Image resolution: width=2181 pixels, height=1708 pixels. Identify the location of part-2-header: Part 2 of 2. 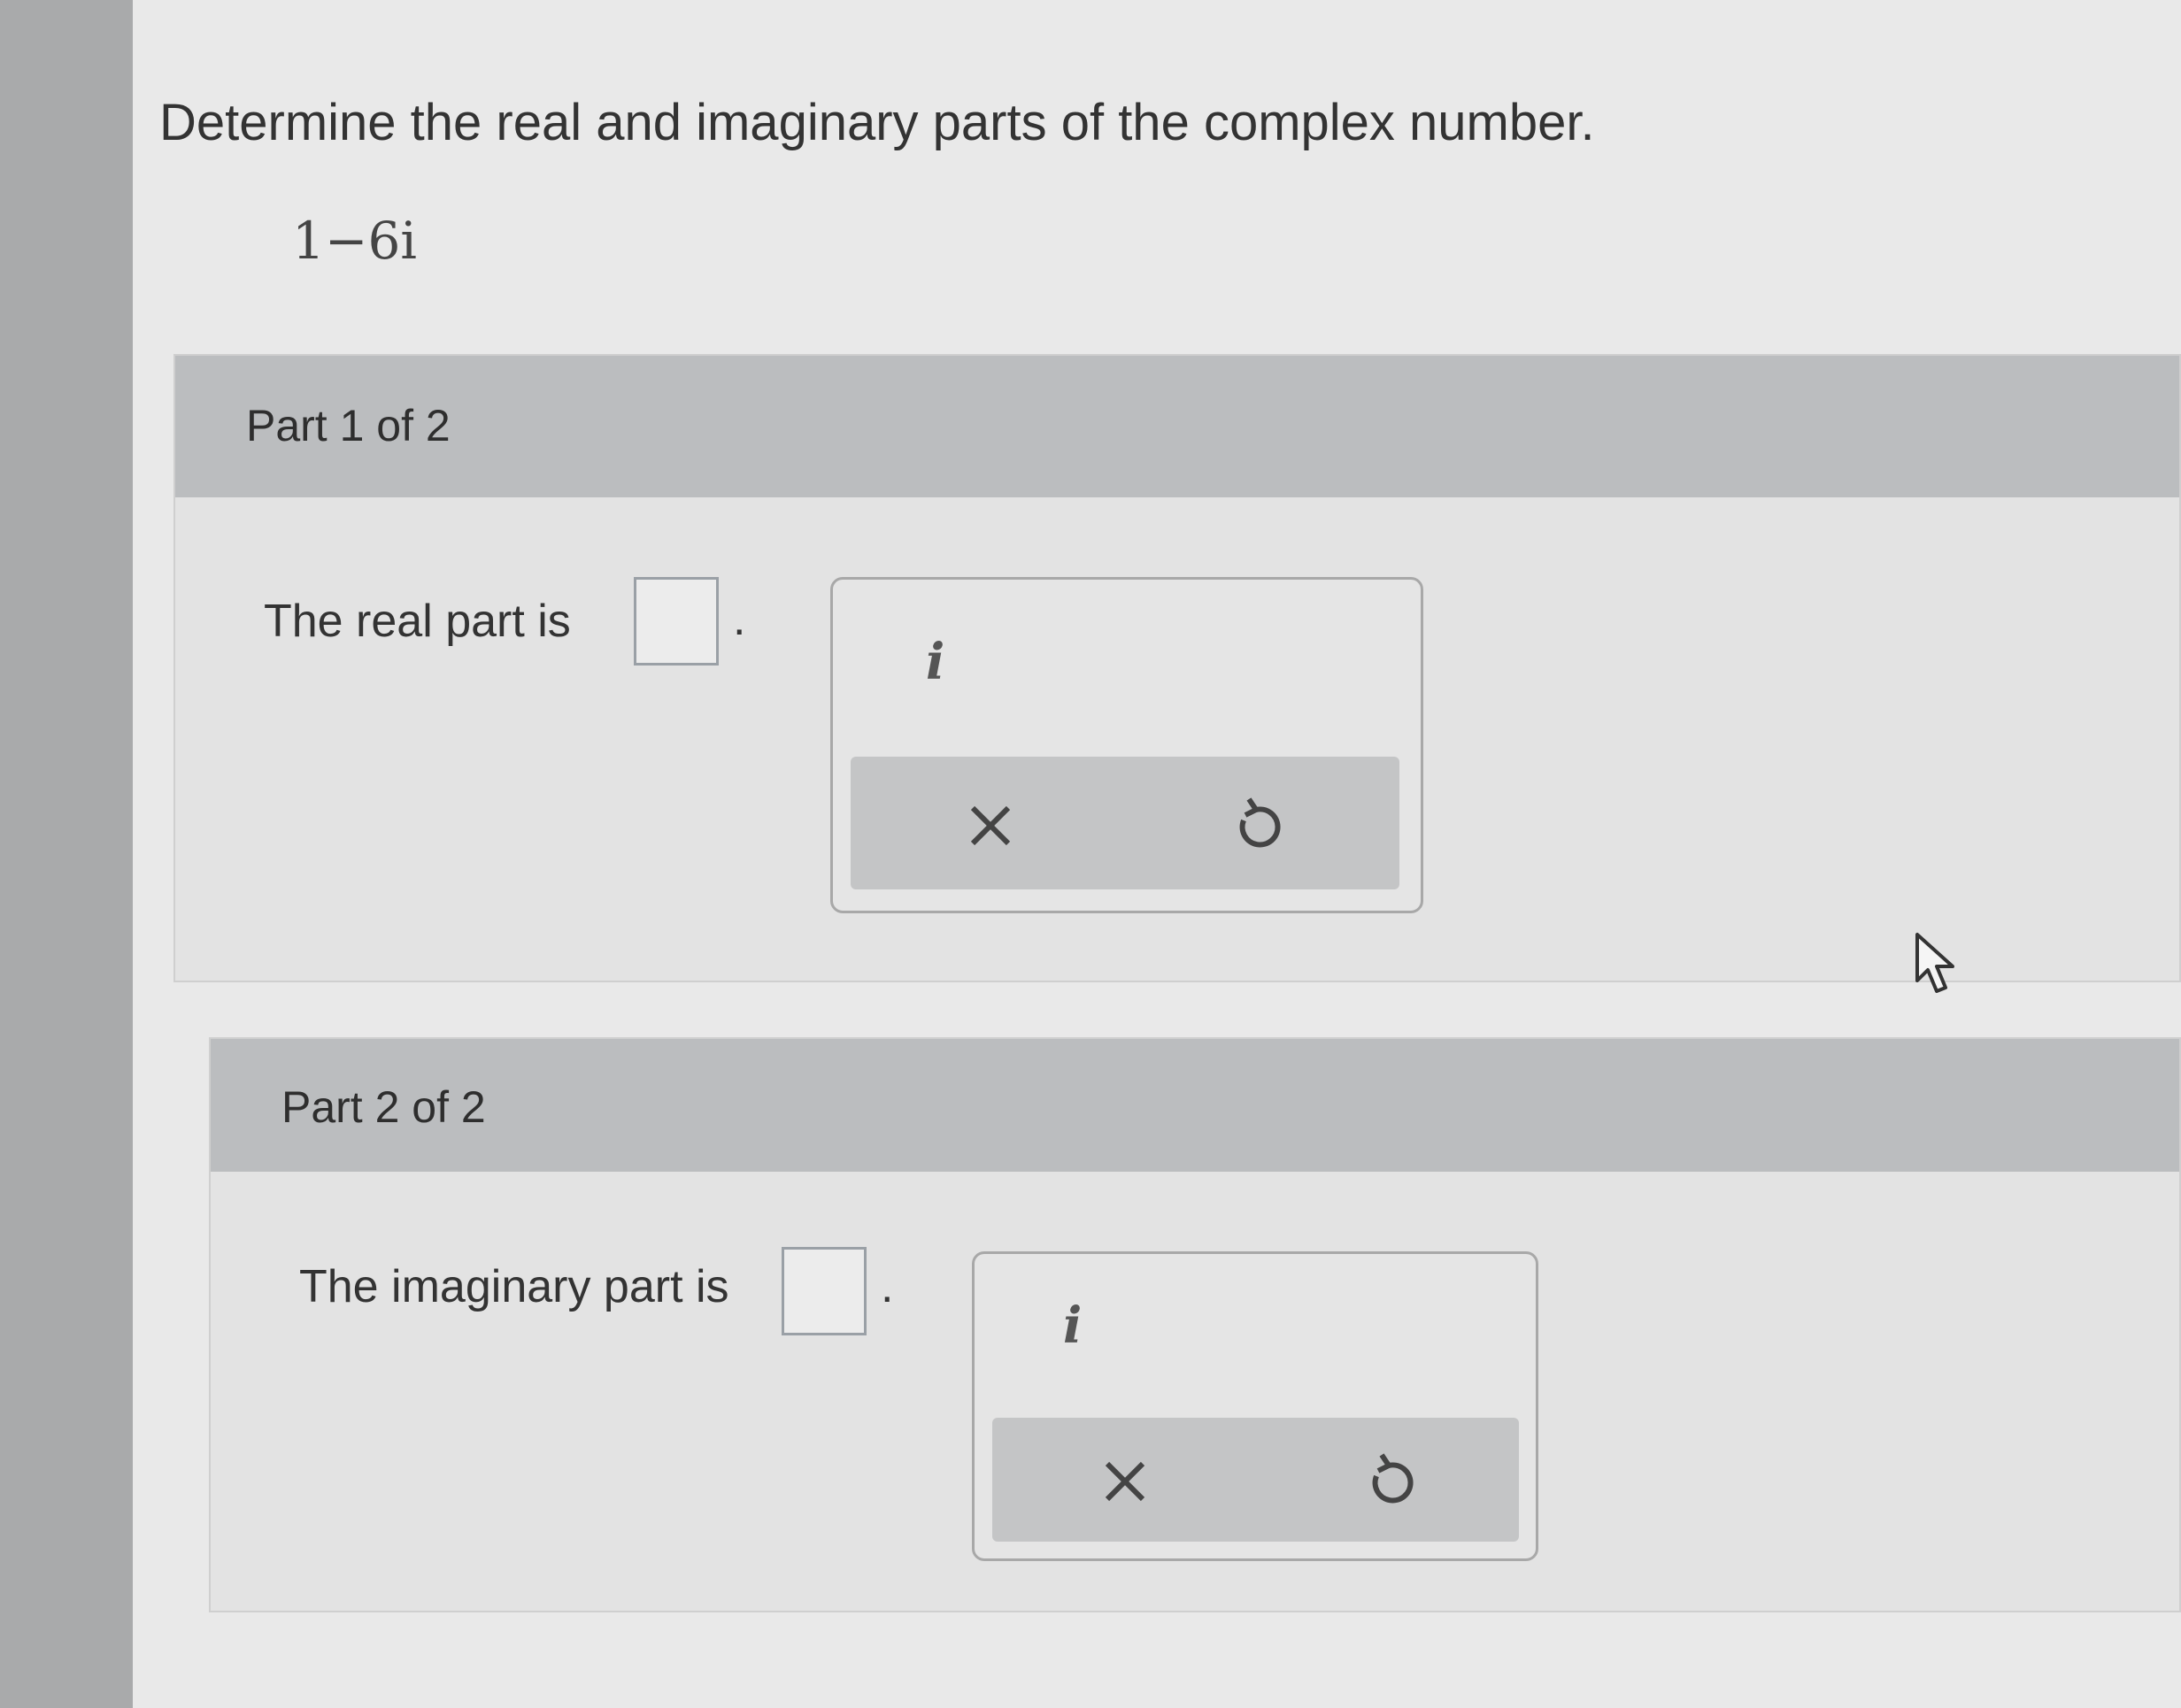
(1195, 1105).